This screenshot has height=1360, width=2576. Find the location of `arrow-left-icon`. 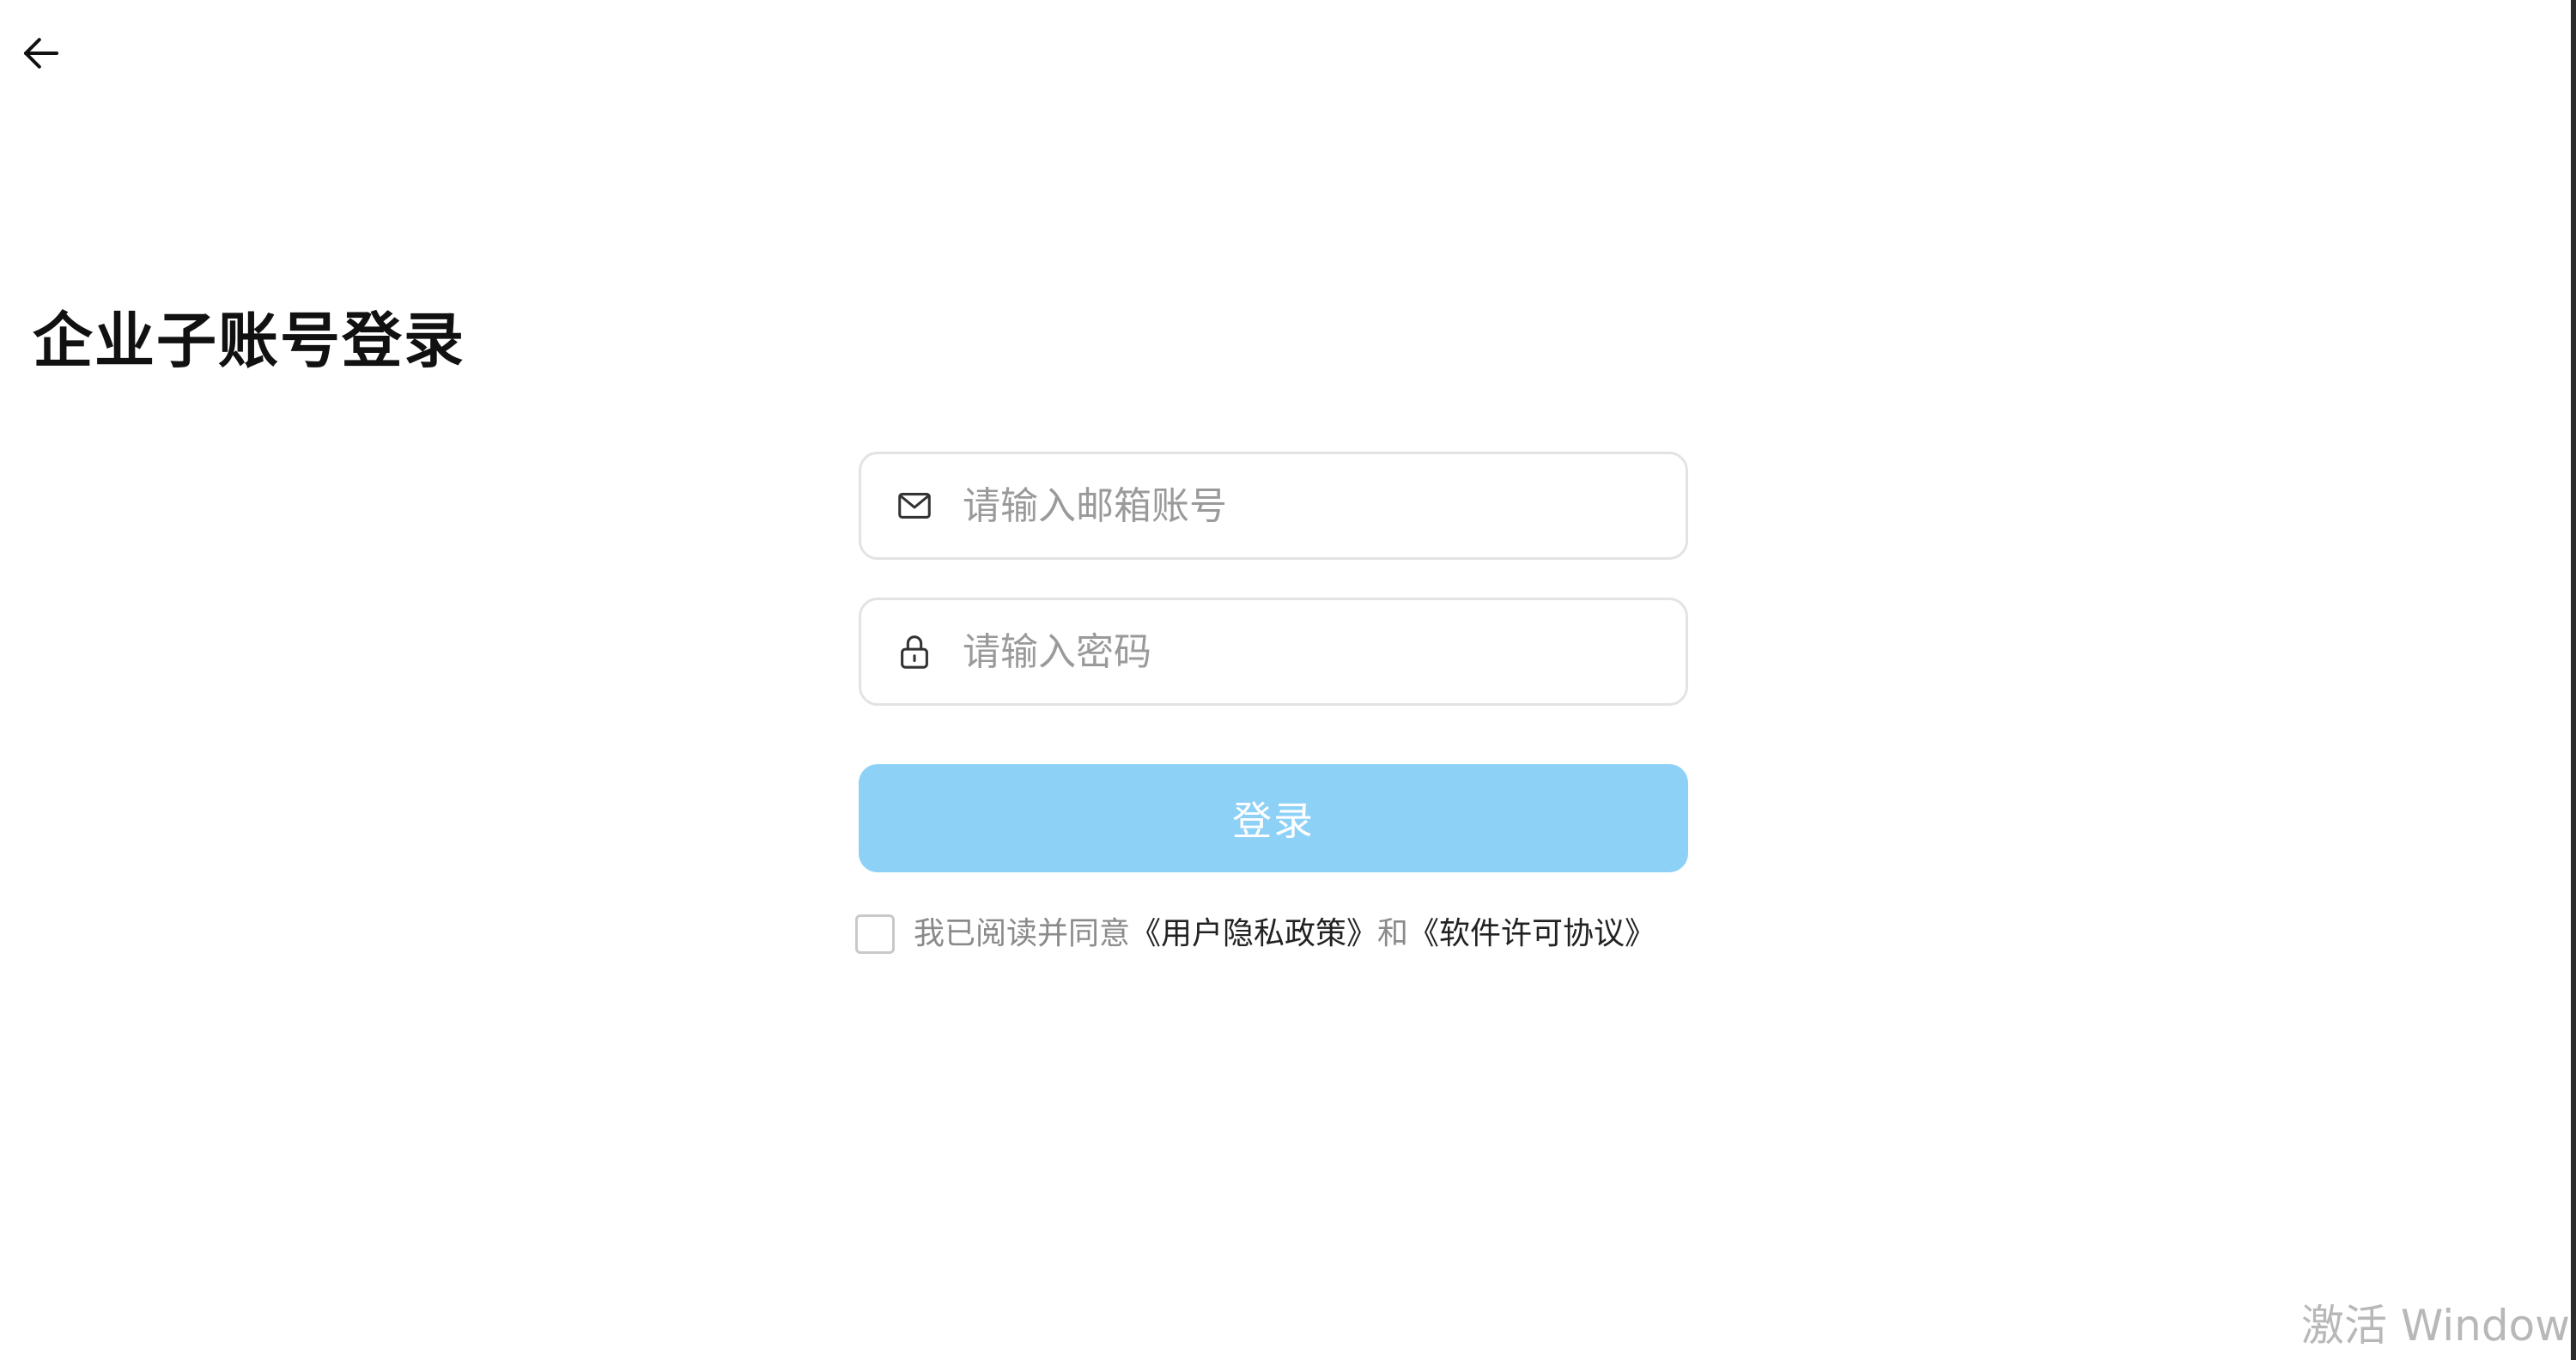

arrow-left-icon is located at coordinates (41, 54).